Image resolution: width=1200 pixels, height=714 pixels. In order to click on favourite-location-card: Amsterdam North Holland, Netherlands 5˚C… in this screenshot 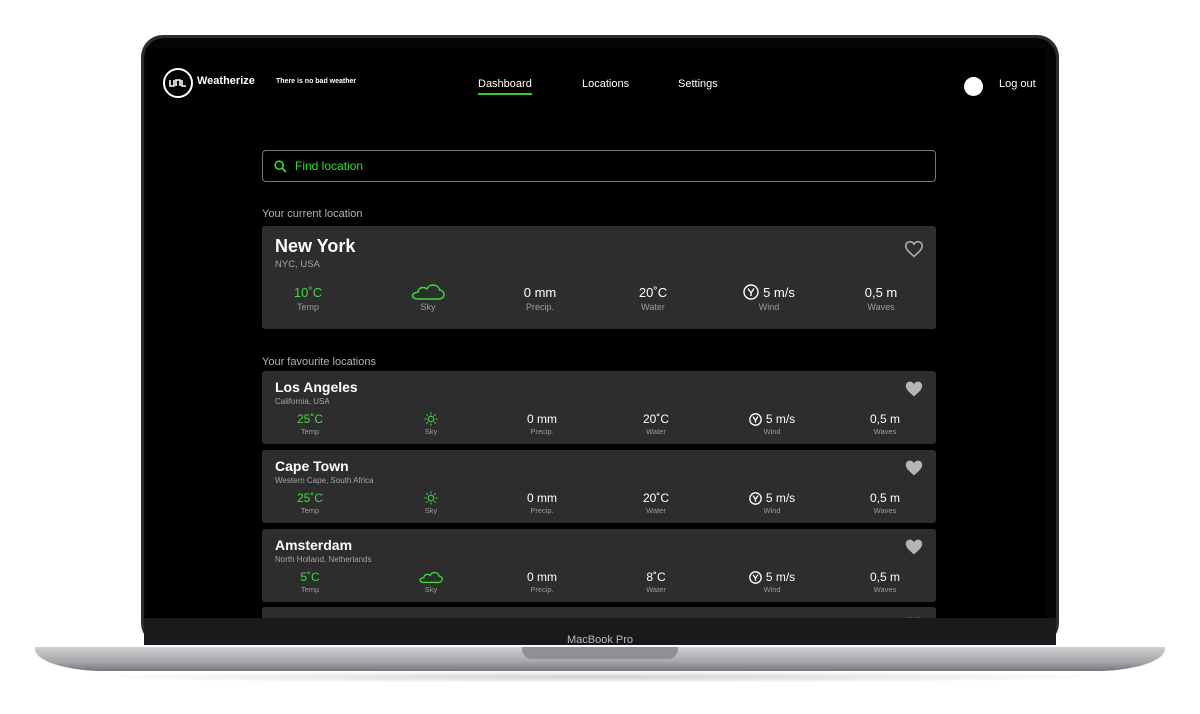, I will do `click(599, 565)`.